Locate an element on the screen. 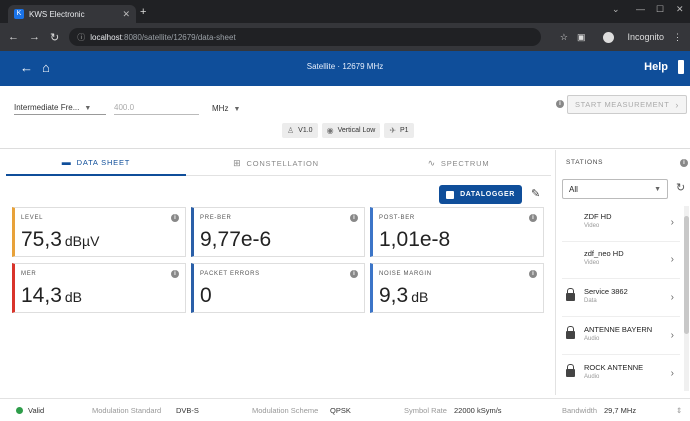  metric-number: 75,3 is located at coordinates (41, 239).